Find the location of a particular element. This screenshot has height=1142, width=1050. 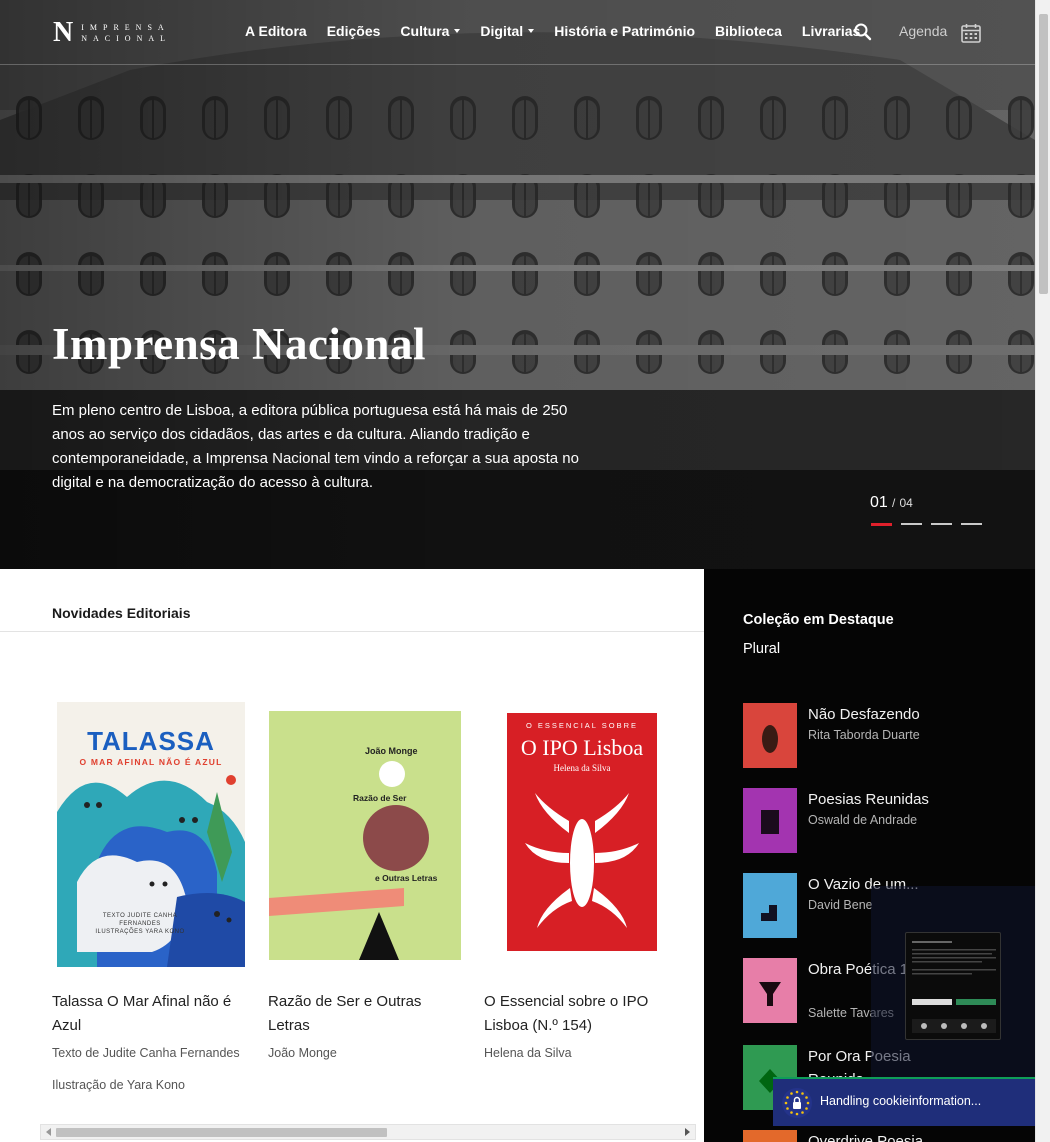

nav-edicoes: Edições is located at coordinates (354, 31).